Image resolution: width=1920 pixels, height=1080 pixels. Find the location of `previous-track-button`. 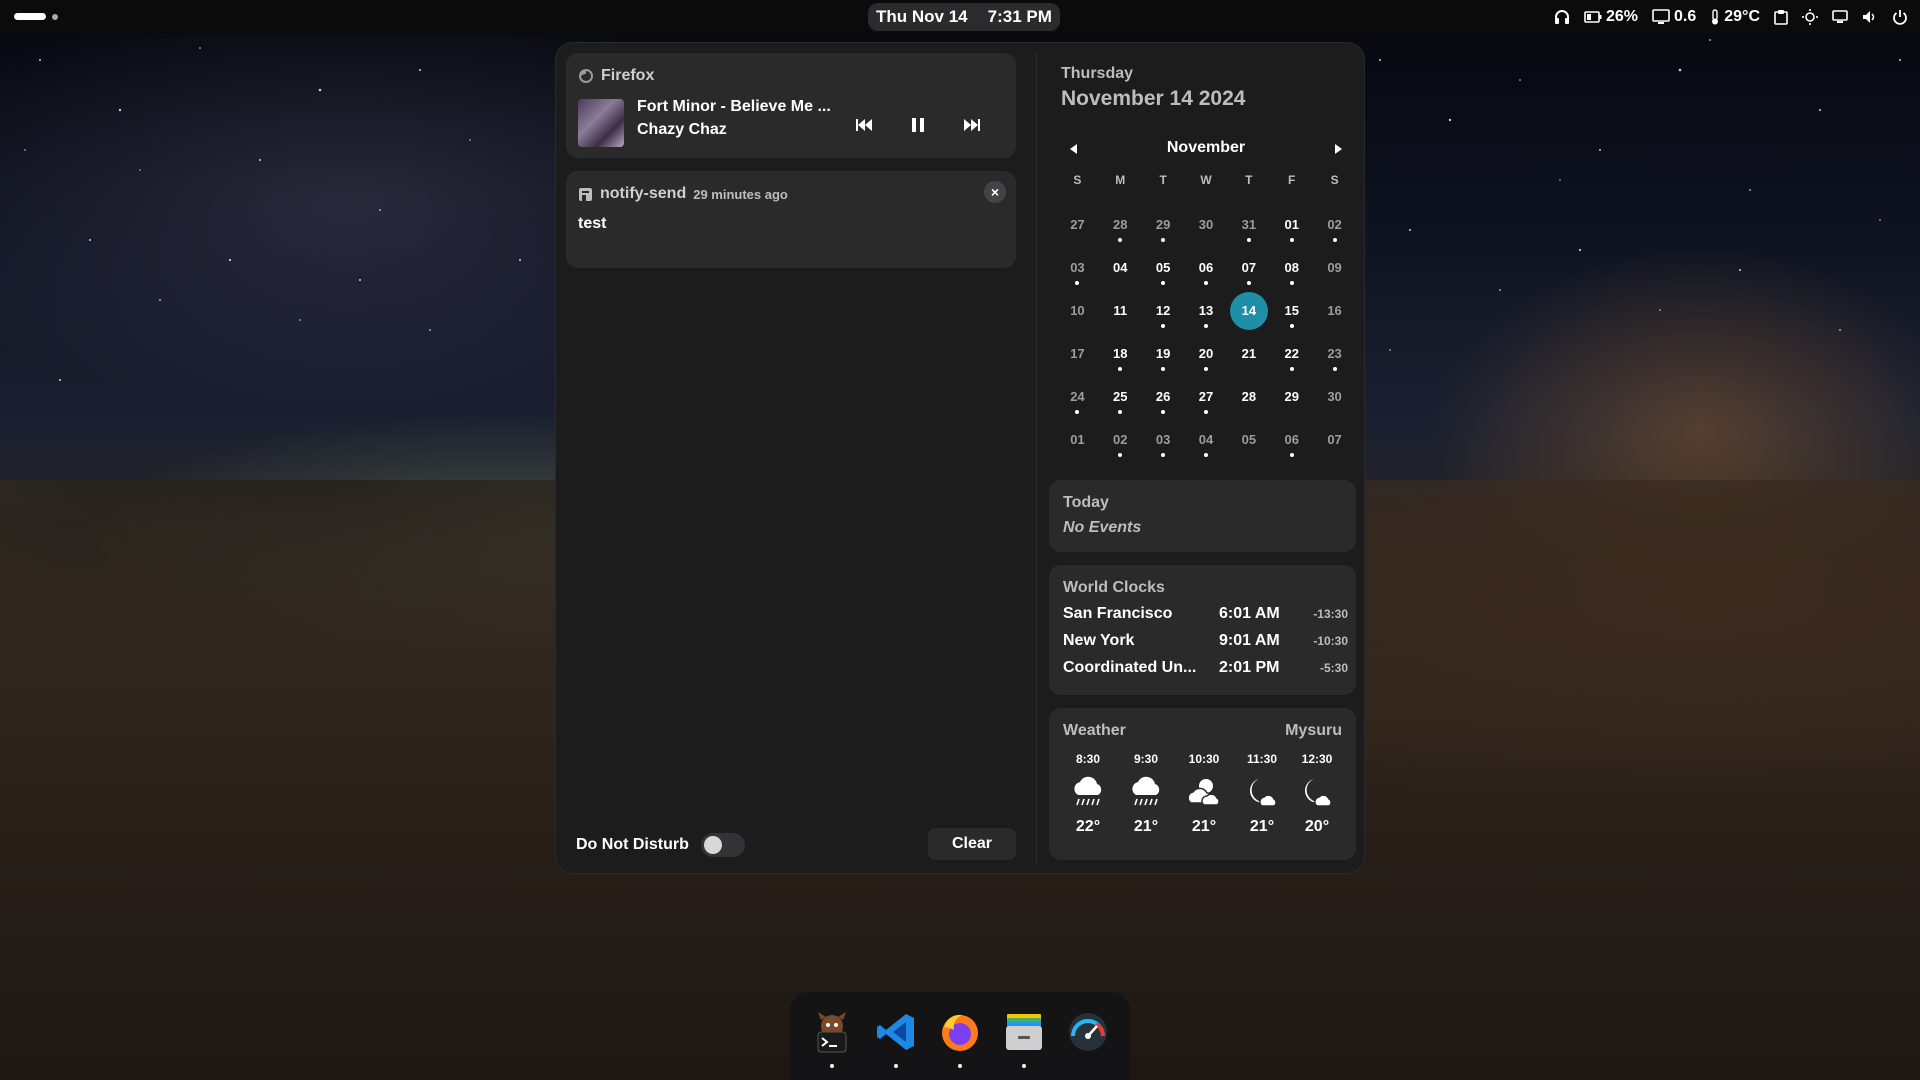

previous-track-button is located at coordinates (864, 125).